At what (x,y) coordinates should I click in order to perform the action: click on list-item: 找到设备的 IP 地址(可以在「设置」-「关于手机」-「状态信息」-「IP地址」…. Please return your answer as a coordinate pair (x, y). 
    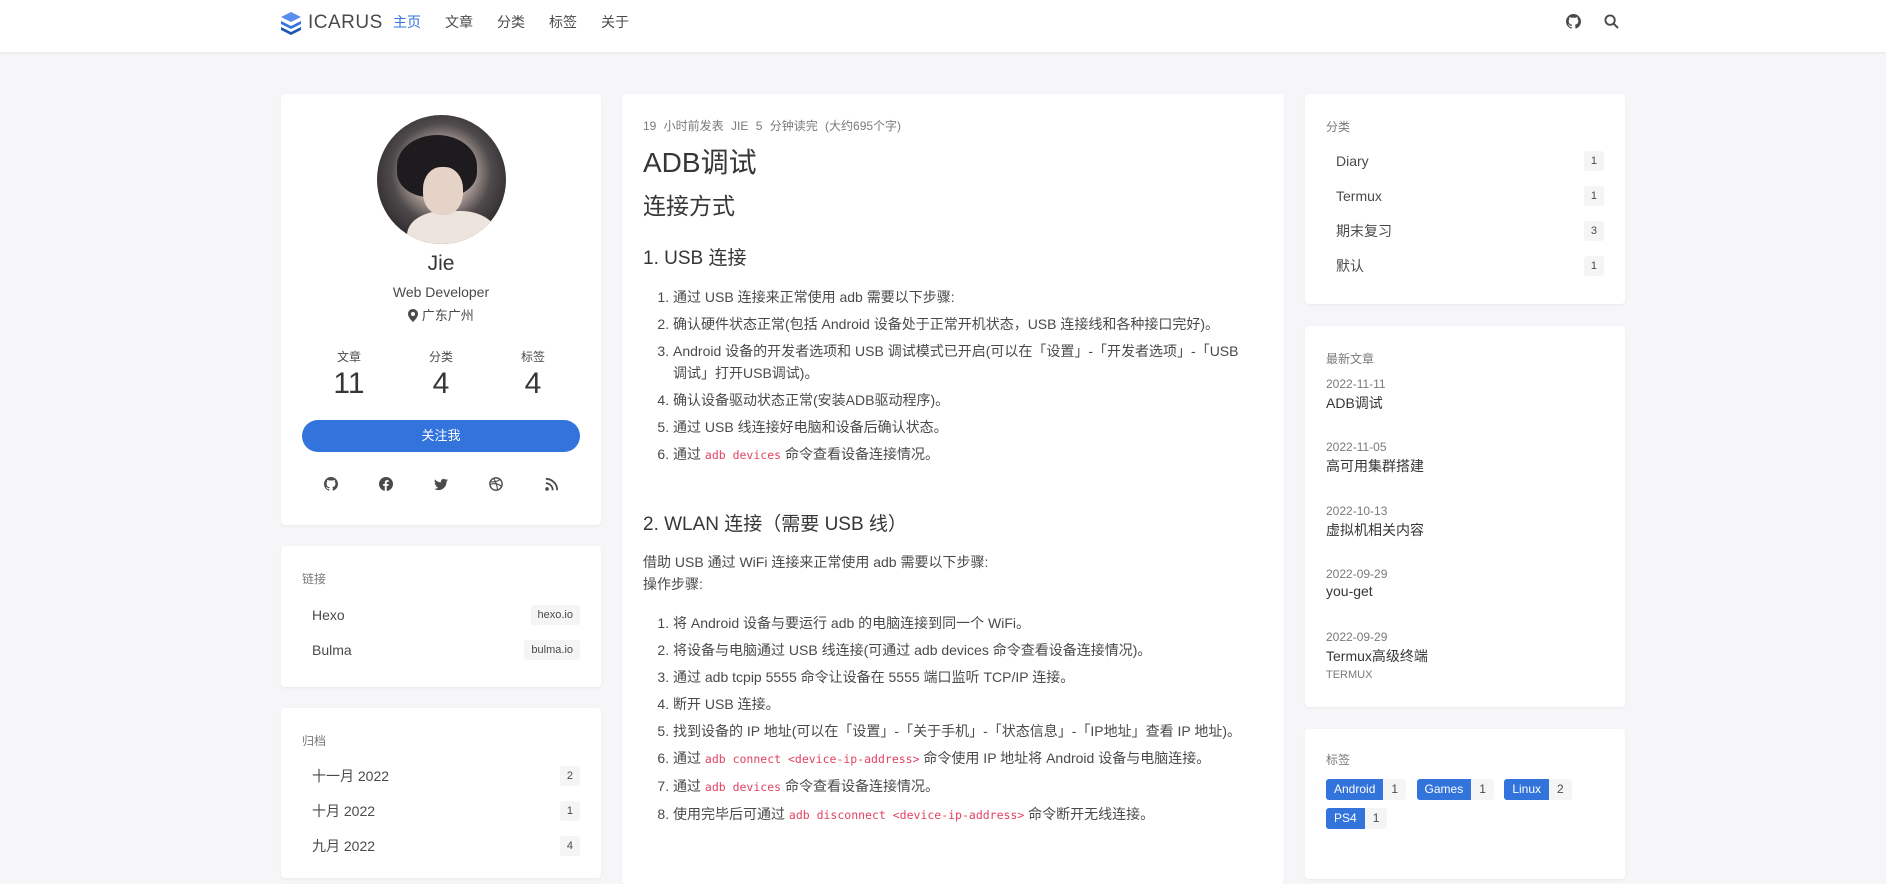
    Looking at the image, I should click on (958, 731).